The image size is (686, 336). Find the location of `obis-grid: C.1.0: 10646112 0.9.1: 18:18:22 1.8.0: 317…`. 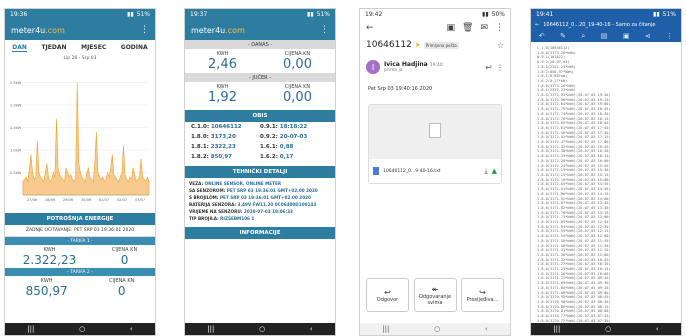

obis-grid: C.1.0: 10646112 0.9.1: 18:18:22 1.8.0: 317… is located at coordinates (260, 142).